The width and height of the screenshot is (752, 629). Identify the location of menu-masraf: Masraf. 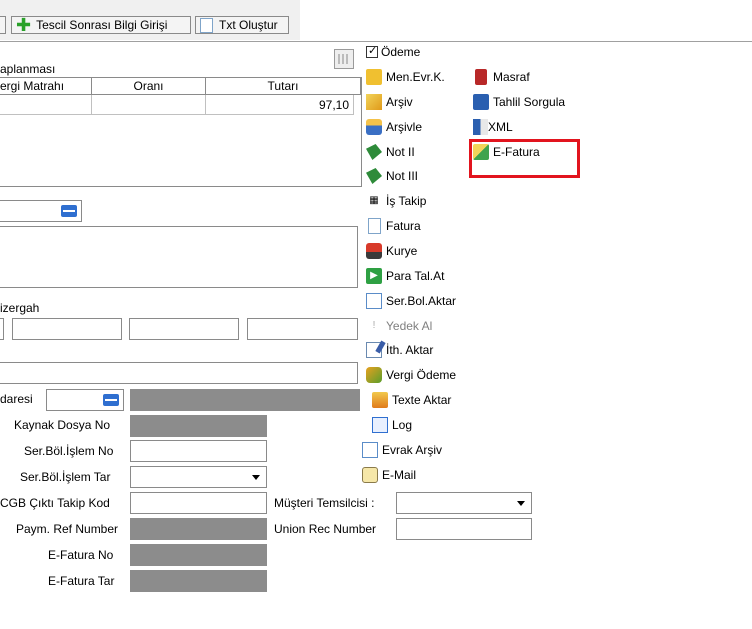
(501, 77).